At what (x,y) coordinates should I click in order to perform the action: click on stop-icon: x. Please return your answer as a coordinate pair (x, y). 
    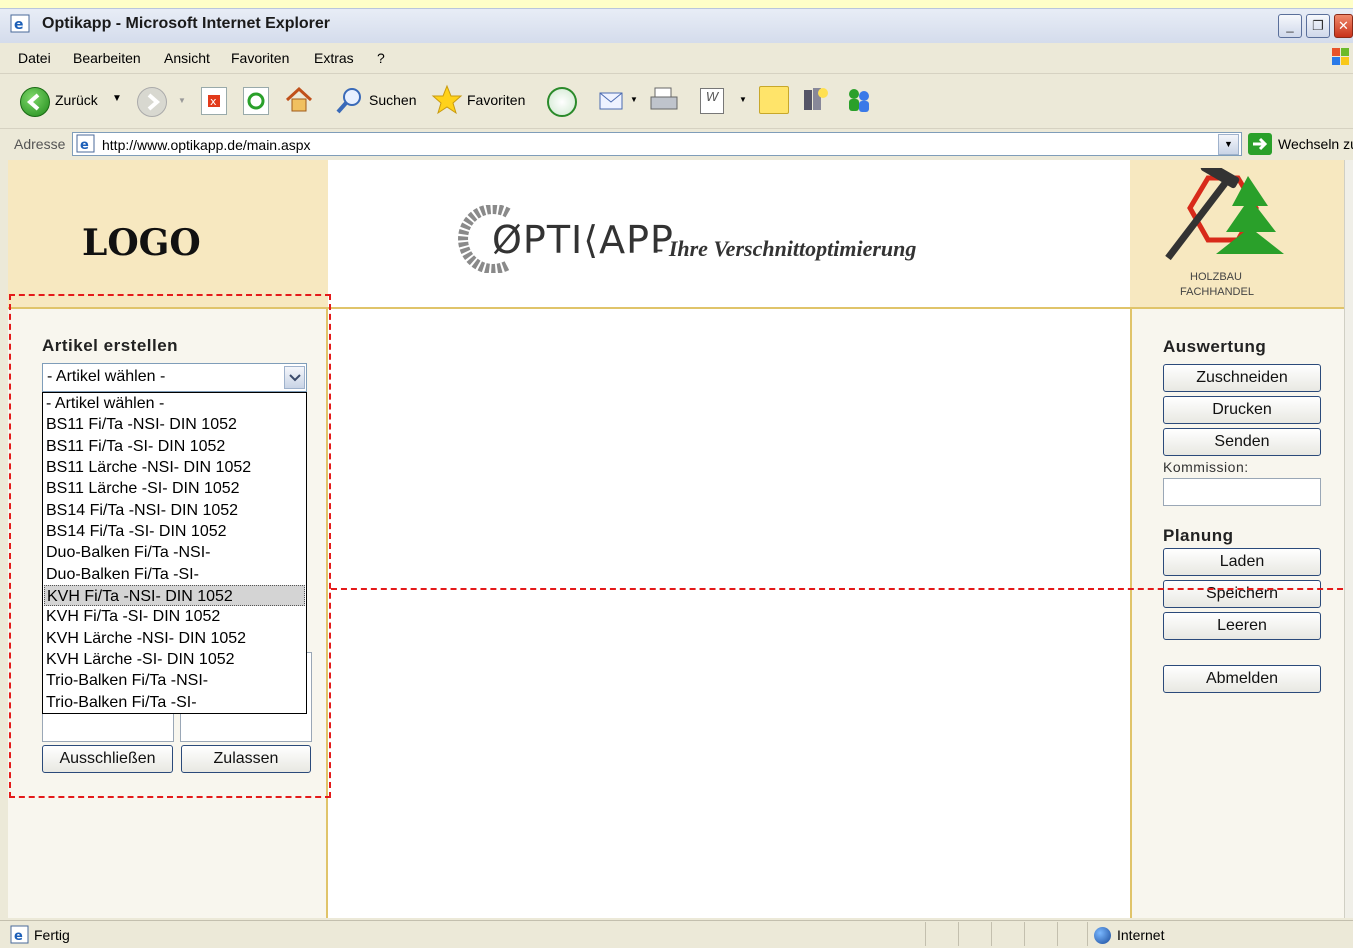
    Looking at the image, I should click on (214, 101).